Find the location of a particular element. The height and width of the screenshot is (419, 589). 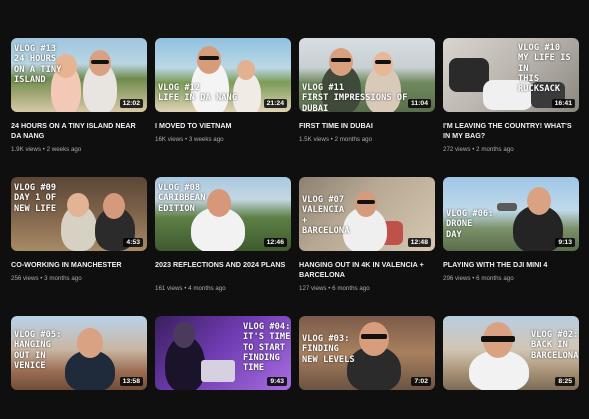

video-views: 16K views is located at coordinates (169, 139).